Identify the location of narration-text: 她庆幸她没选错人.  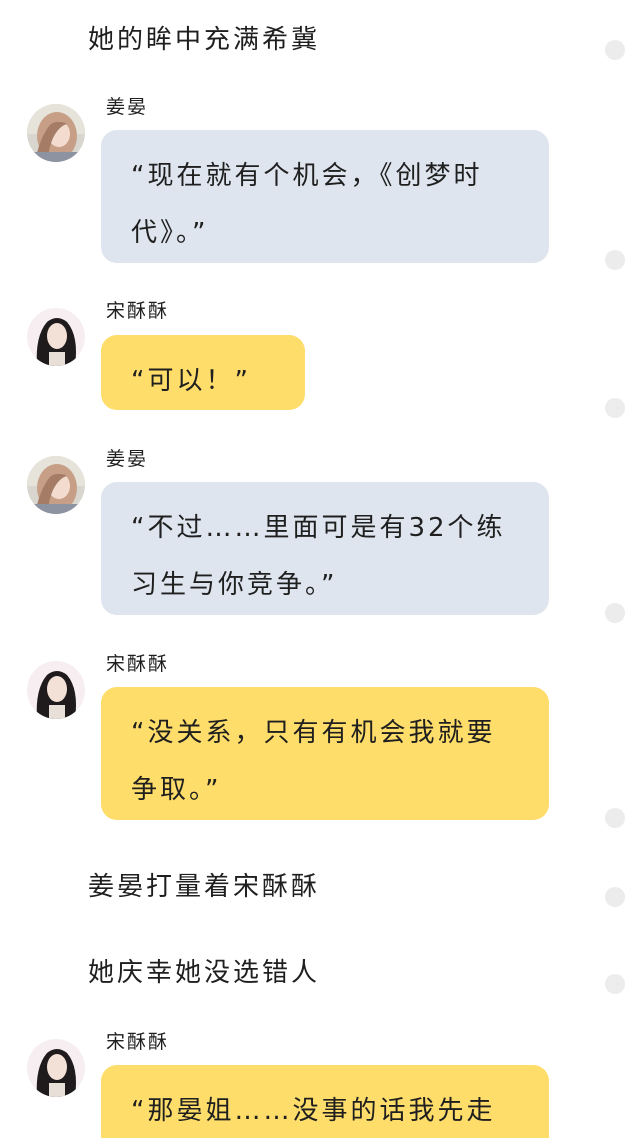
(204, 973).